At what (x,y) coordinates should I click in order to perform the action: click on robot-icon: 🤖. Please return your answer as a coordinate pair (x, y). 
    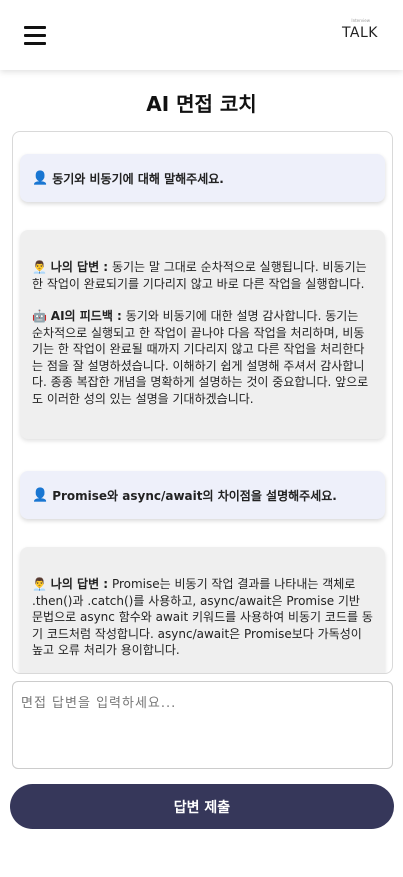
    Looking at the image, I should click on (39, 316).